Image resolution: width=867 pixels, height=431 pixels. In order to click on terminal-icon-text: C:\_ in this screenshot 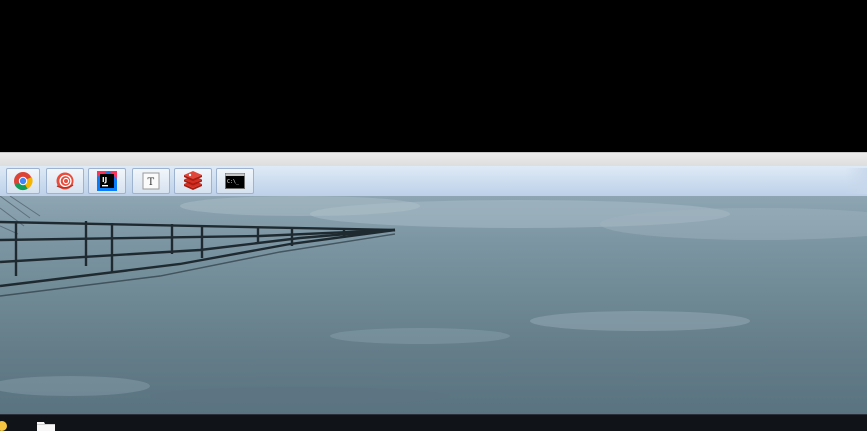, I will do `click(233, 182)`.